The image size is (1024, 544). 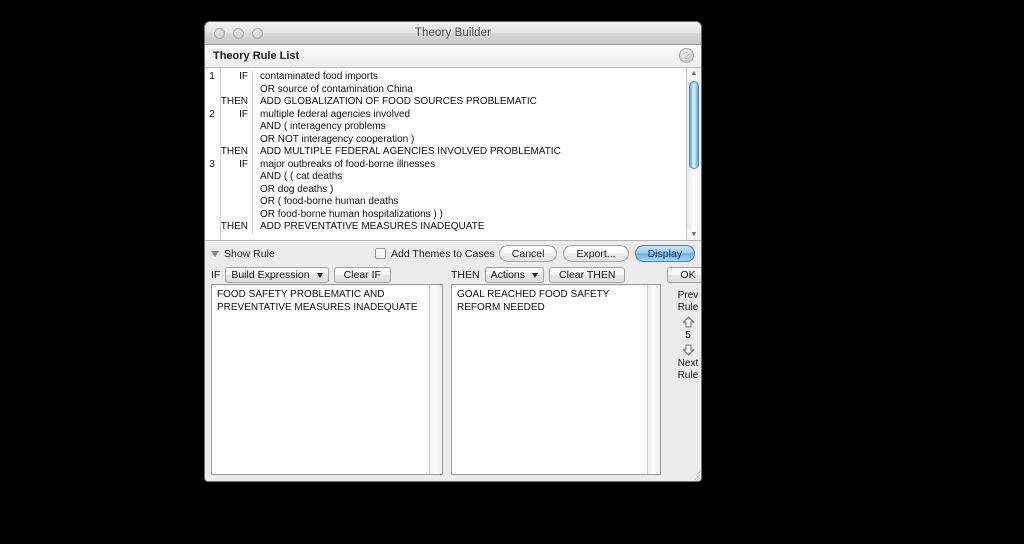 What do you see at coordinates (688, 302) in the screenshot?
I see `prev-rule-label: Prev Rule` at bounding box center [688, 302].